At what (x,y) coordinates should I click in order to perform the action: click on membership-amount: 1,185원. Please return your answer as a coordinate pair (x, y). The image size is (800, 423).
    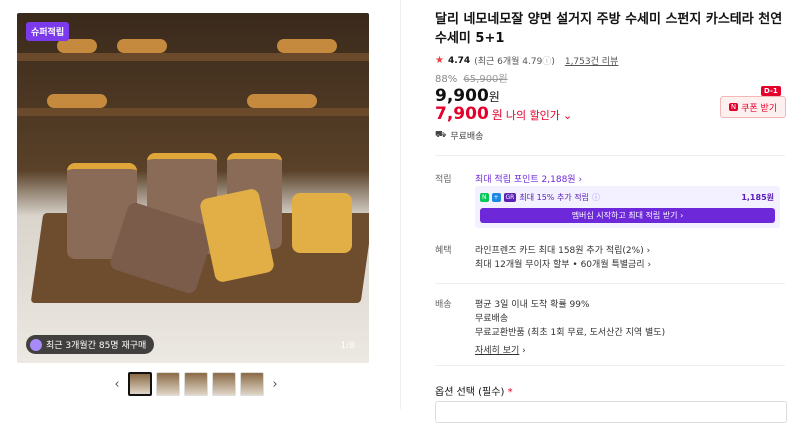
    Looking at the image, I should click on (757, 197).